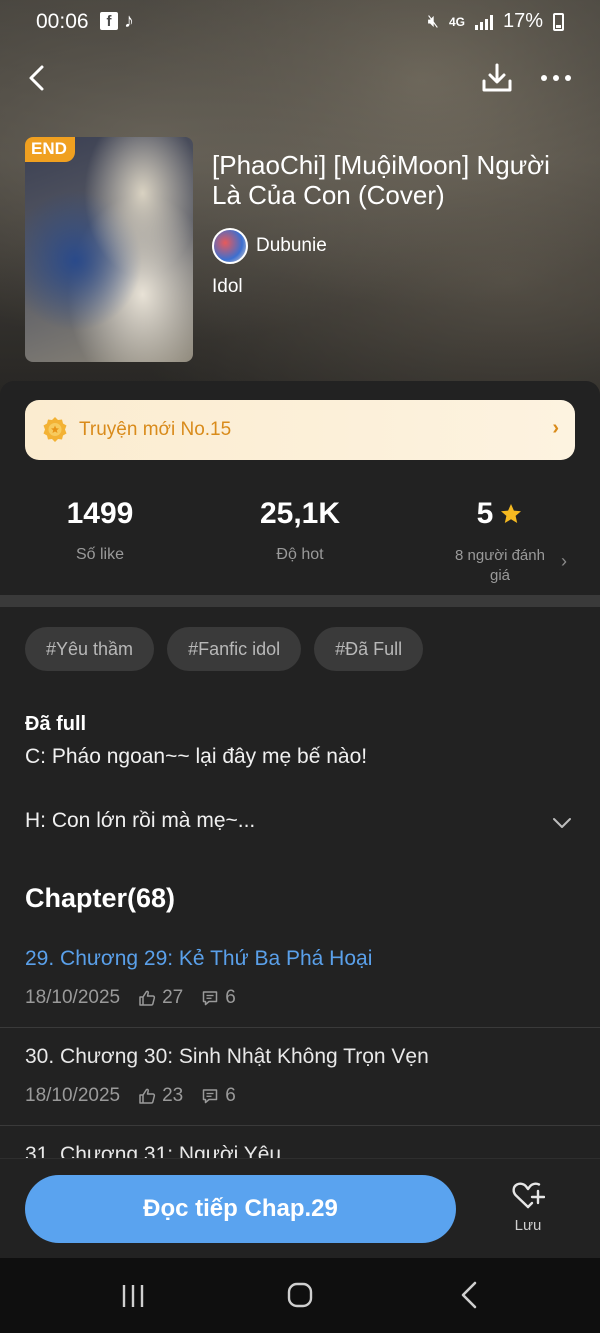 The height and width of the screenshot is (1333, 600). Describe the element at coordinates (500, 565) in the screenshot. I see `rating-label: 8 người đánh giá` at that location.